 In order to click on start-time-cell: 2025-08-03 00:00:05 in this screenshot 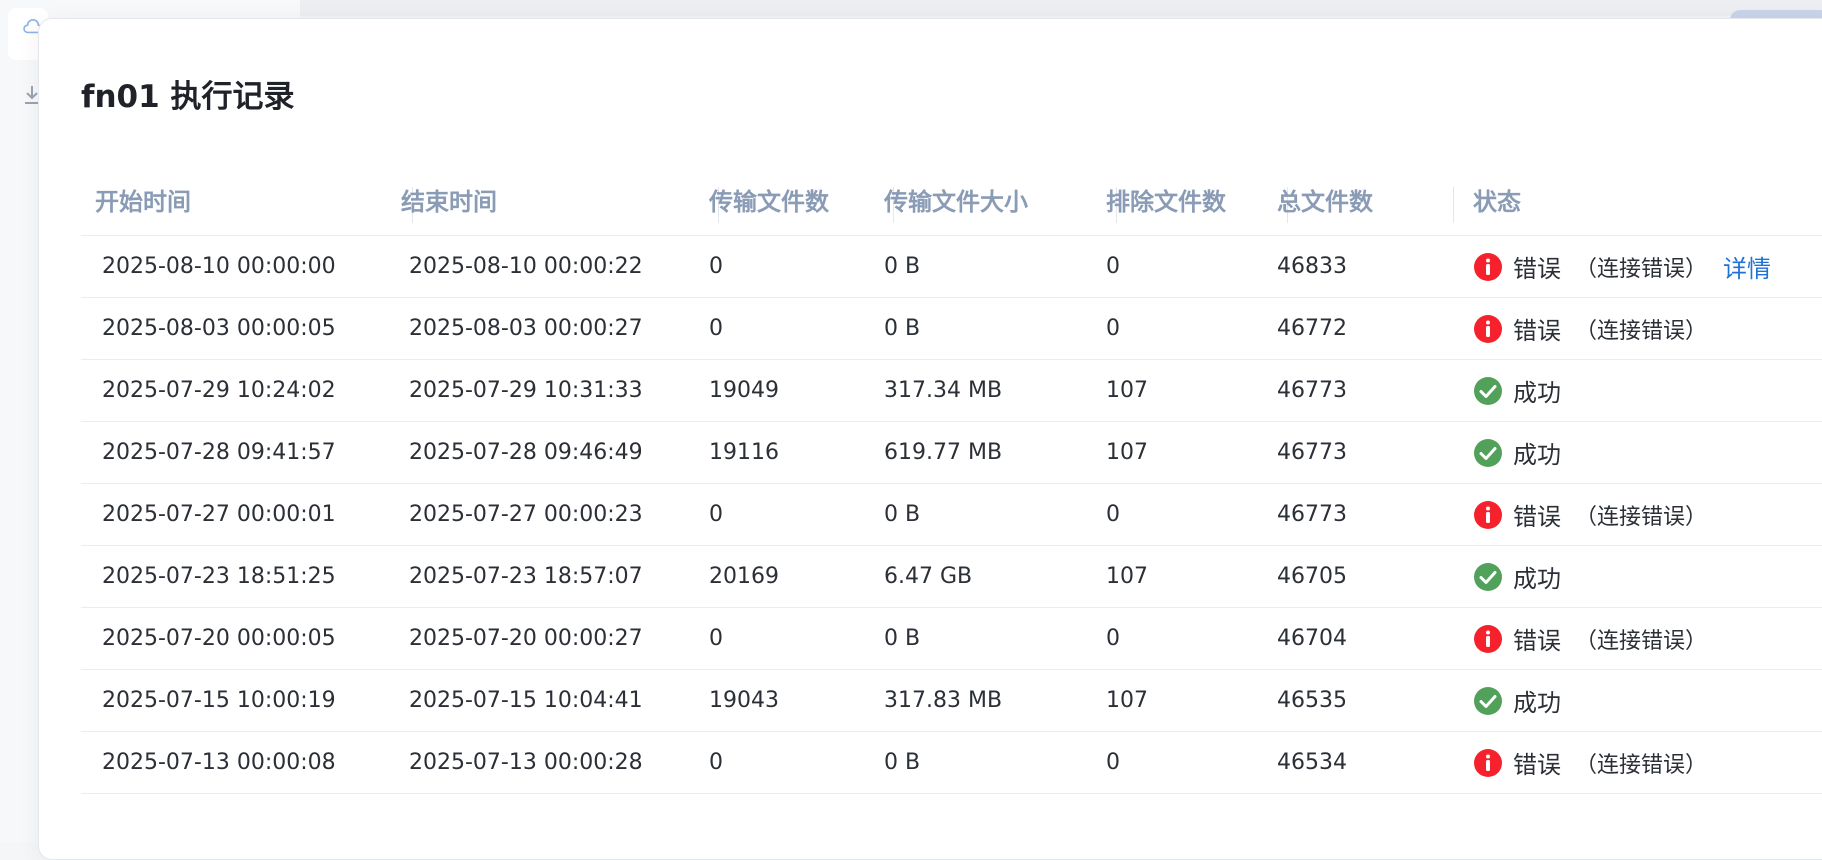, I will do `click(219, 328)`.